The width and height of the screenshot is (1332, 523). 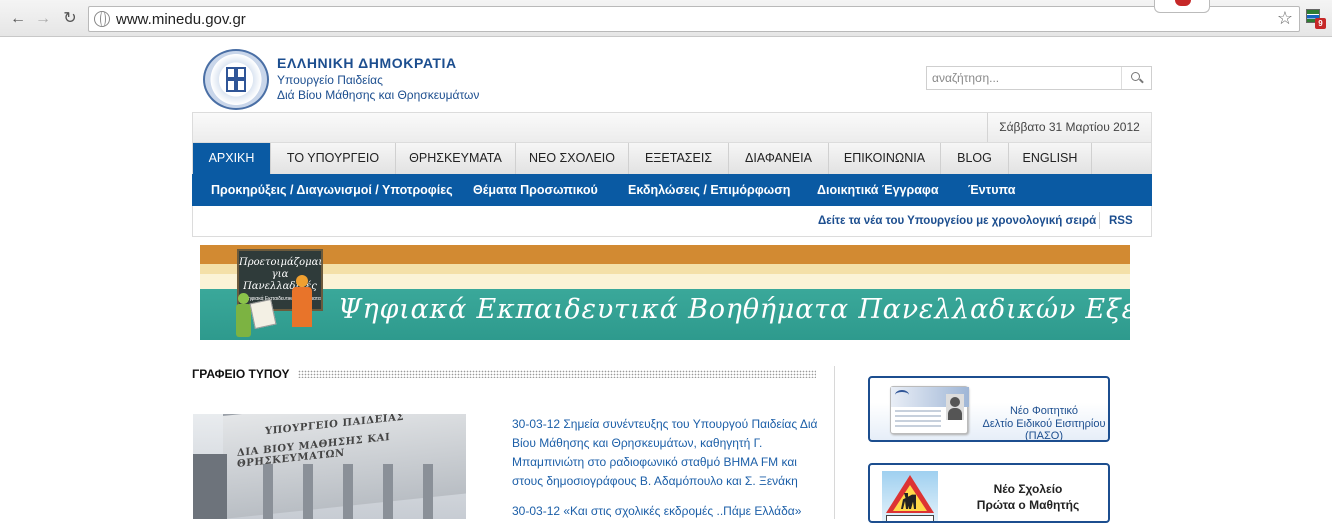 What do you see at coordinates (929, 410) in the screenshot?
I see `student-card-icon` at bounding box center [929, 410].